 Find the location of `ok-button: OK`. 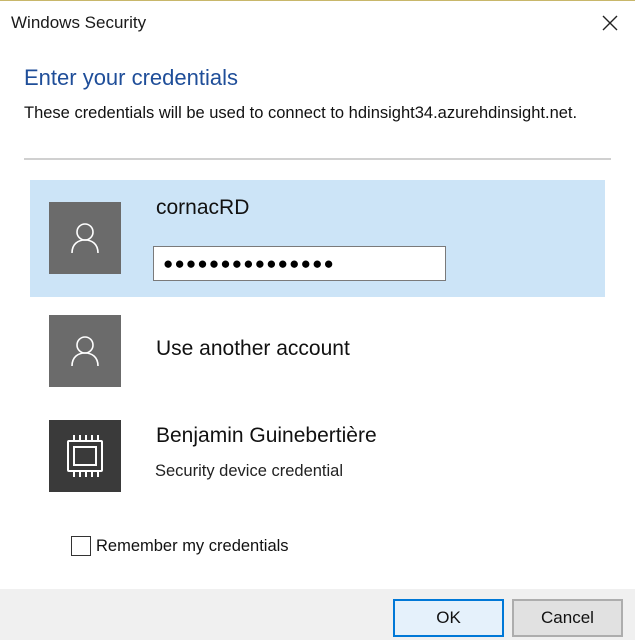

ok-button: OK is located at coordinates (448, 618).